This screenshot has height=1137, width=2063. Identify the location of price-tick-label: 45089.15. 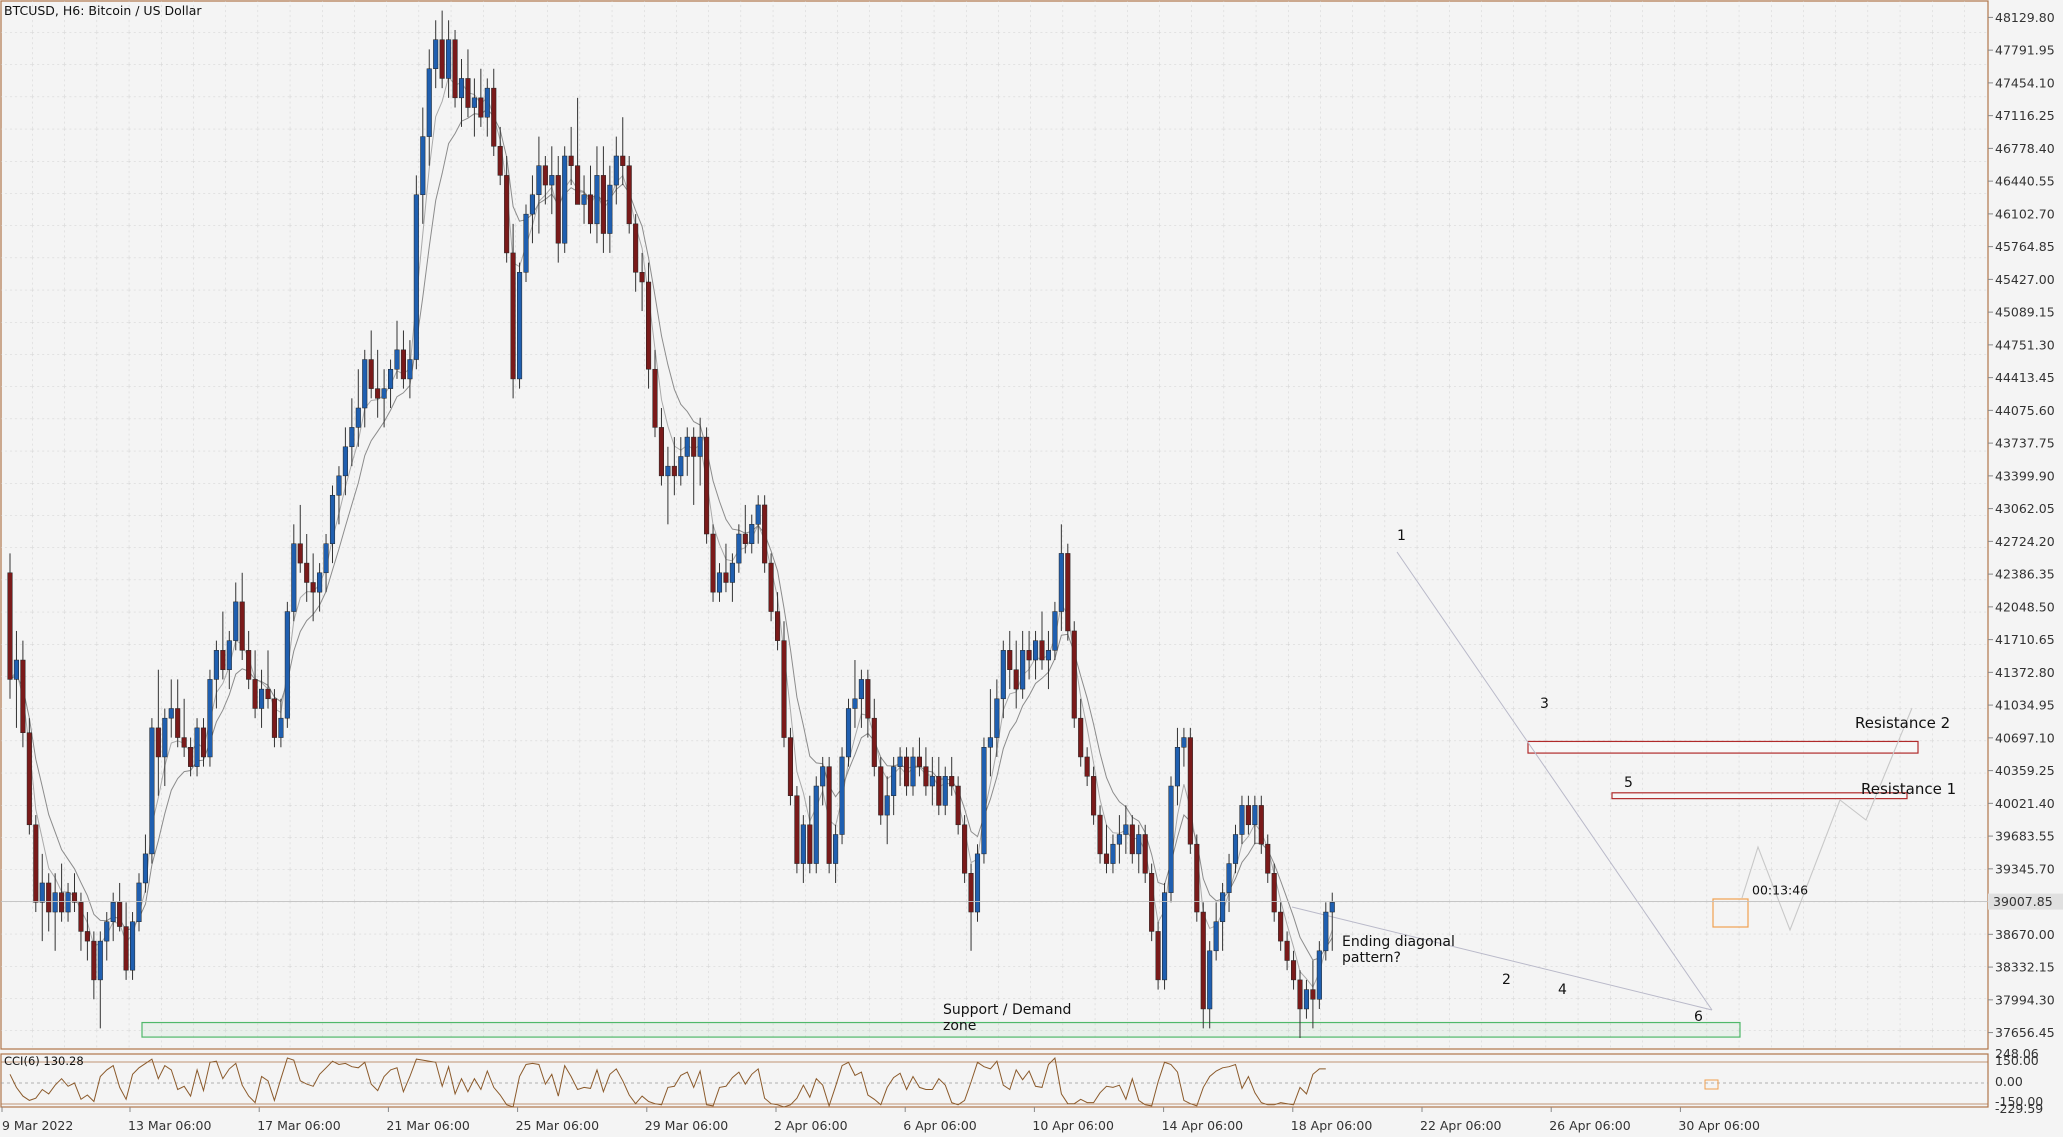
(2025, 312).